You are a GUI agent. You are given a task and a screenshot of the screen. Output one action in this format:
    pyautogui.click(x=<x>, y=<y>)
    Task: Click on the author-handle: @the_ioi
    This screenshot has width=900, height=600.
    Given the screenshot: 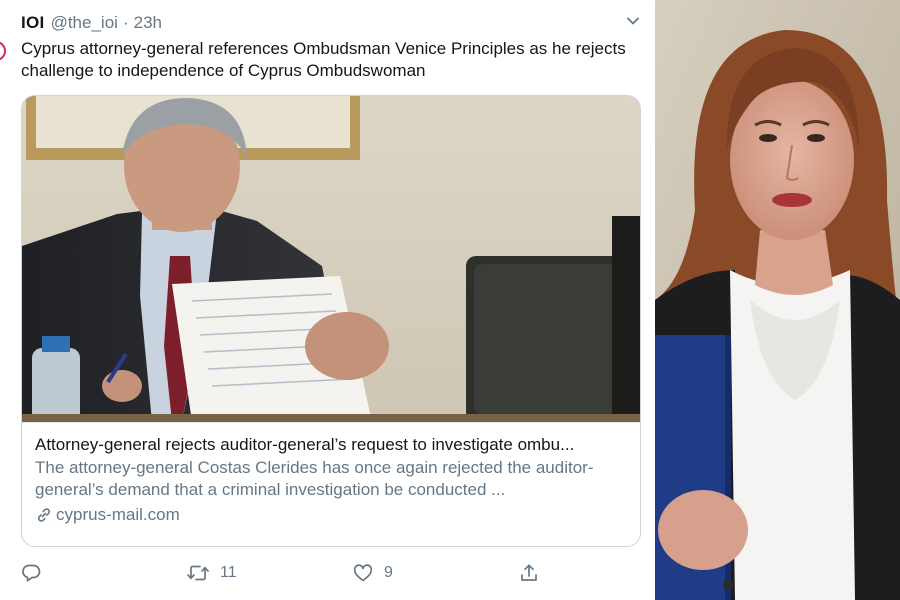 What is the action you would take?
    pyautogui.click(x=84, y=23)
    